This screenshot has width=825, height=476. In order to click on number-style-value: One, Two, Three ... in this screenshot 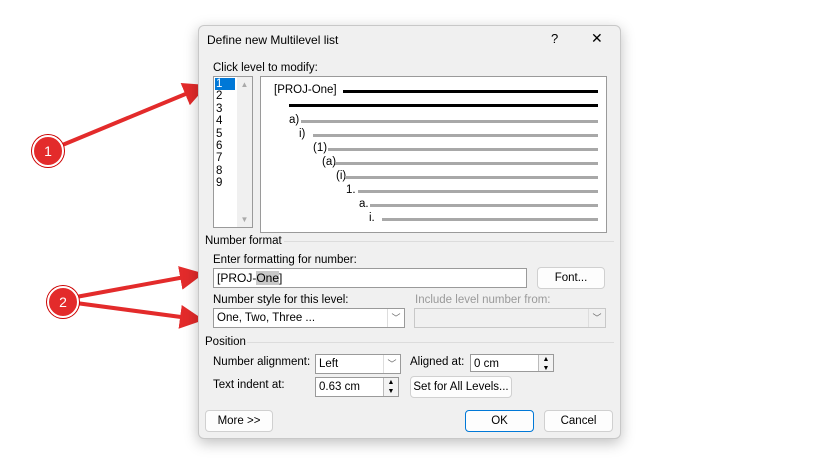, I will do `click(266, 318)`.